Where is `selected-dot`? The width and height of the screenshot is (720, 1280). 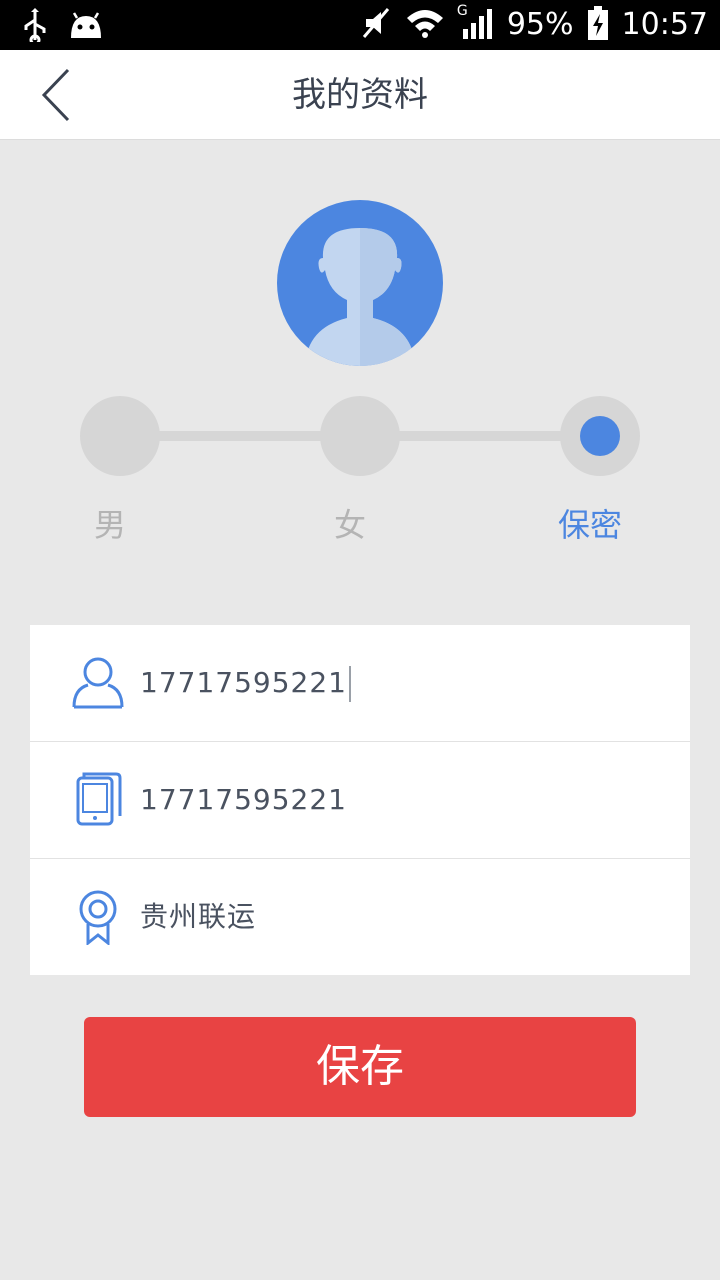 selected-dot is located at coordinates (600, 436).